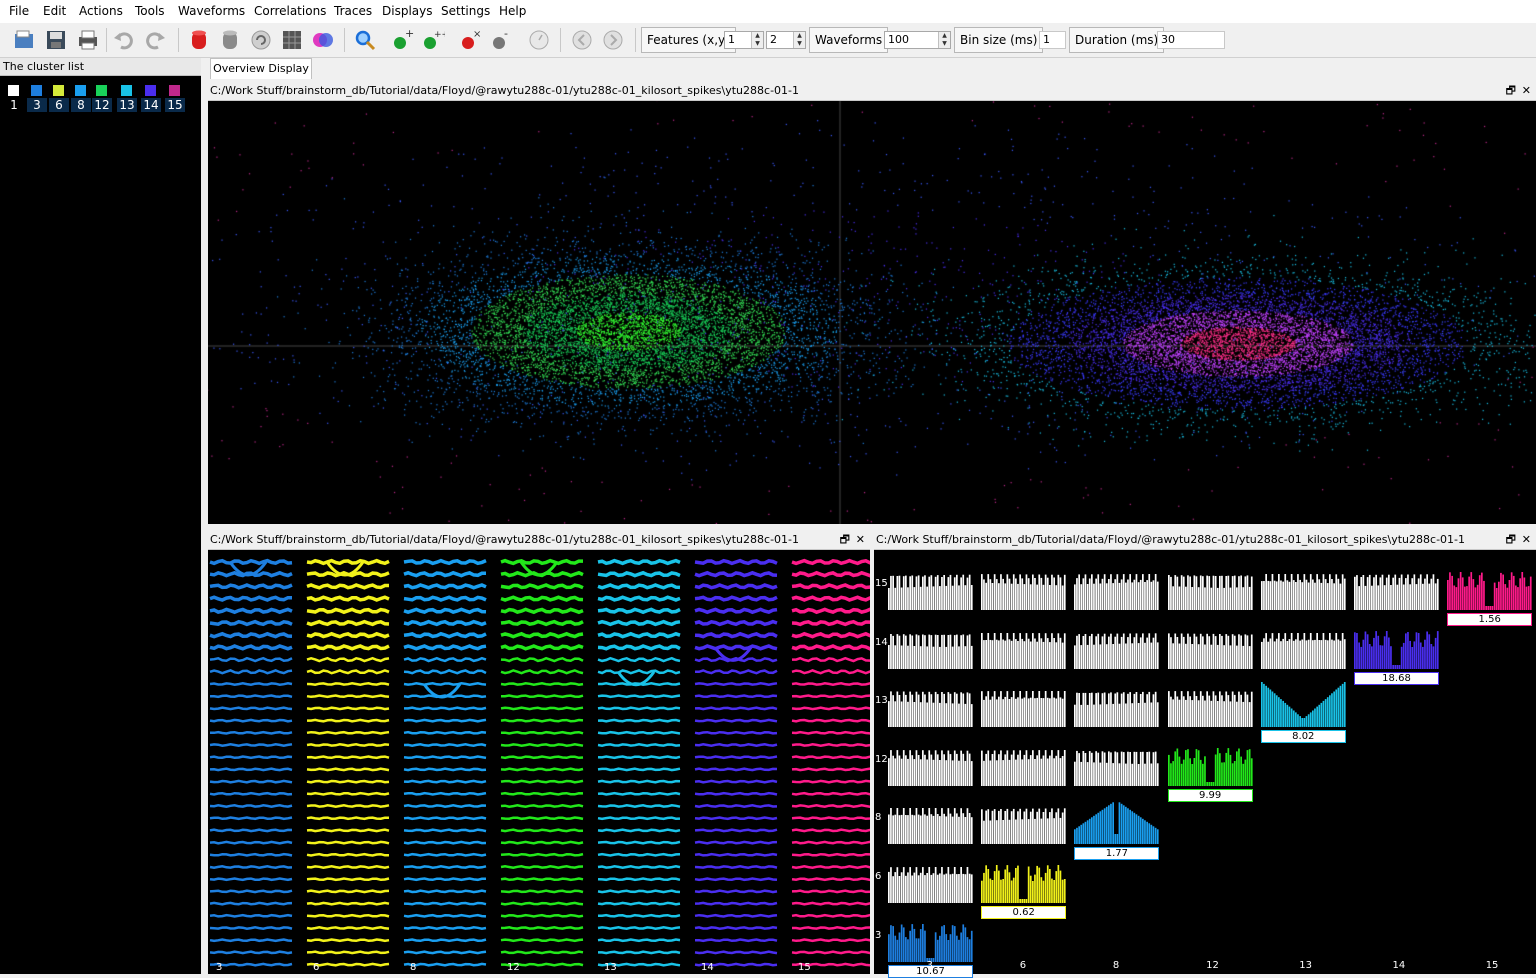 This screenshot has height=978, width=1536. Describe the element at coordinates (261, 40) in the screenshot. I see `refresh-icon` at that location.